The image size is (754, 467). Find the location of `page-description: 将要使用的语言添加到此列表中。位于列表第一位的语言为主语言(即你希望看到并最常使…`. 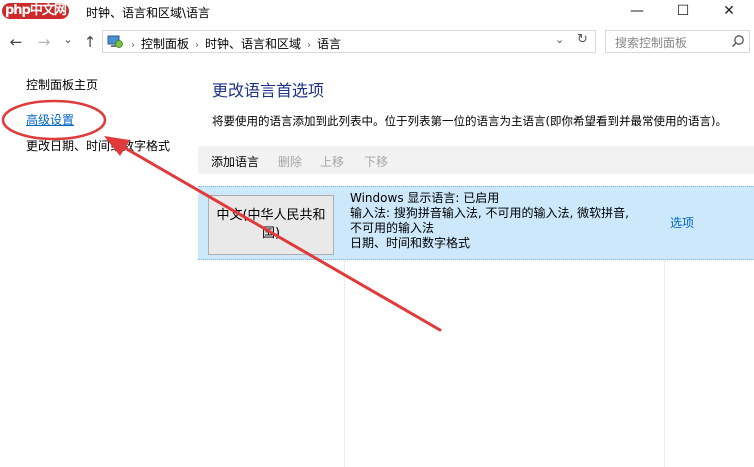

page-description: 将要使用的语言添加到此列表中。位于列表第一位的语言为主语言(即你希望看到并最常使… is located at coordinates (469, 121).